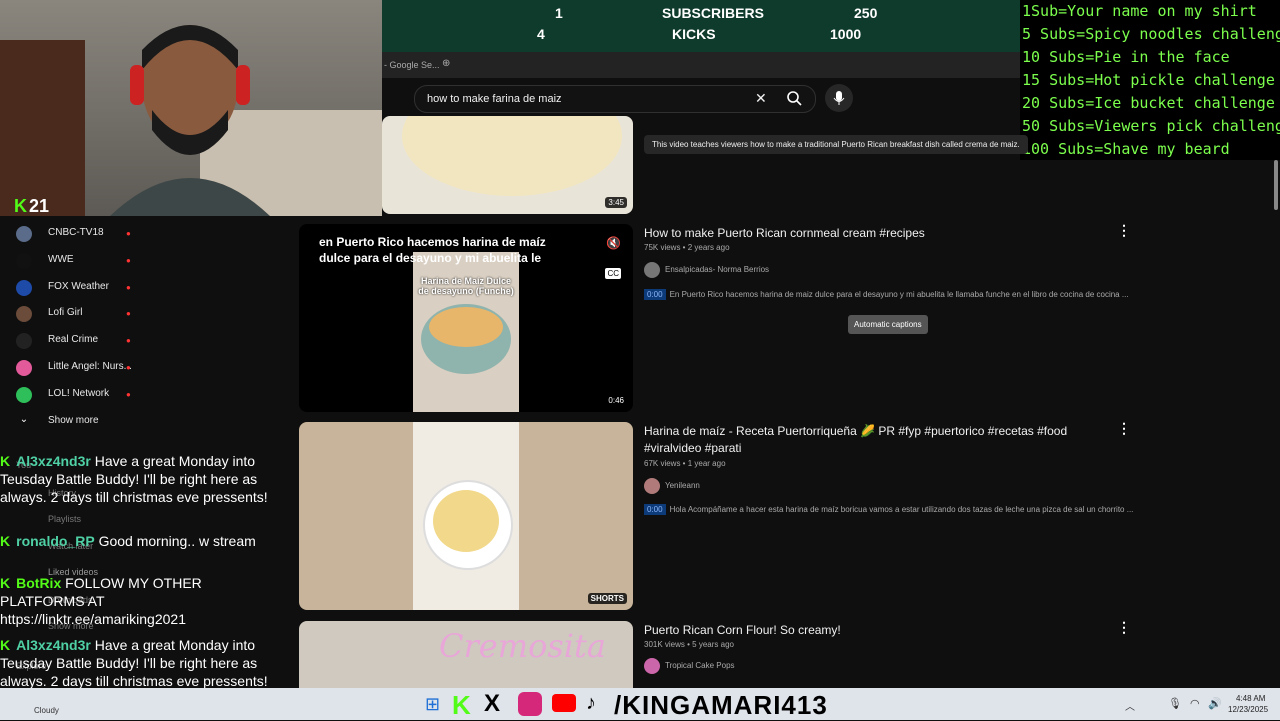 Image resolution: width=1280 pixels, height=721 pixels. I want to click on chat-username: ronaldo_RP, so click(55, 541).